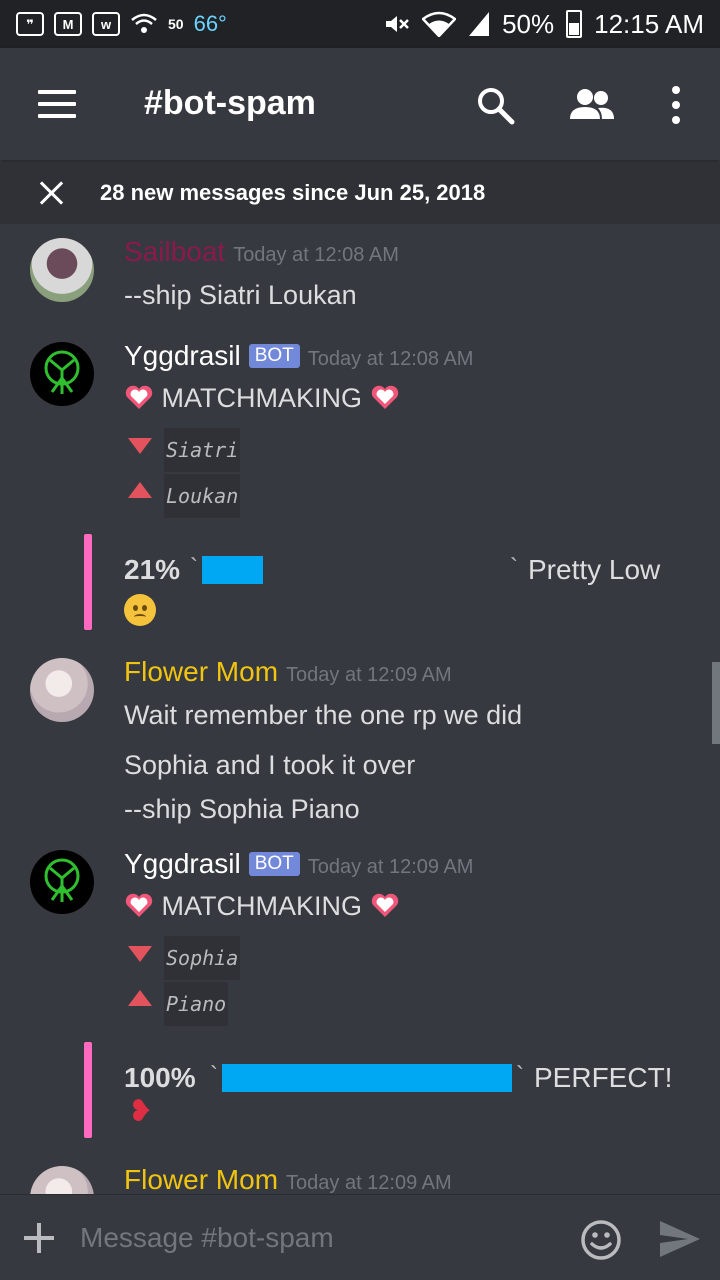  I want to click on new-messages-bar: 28 new messages since Jun 25, 2018, so click(360, 193).